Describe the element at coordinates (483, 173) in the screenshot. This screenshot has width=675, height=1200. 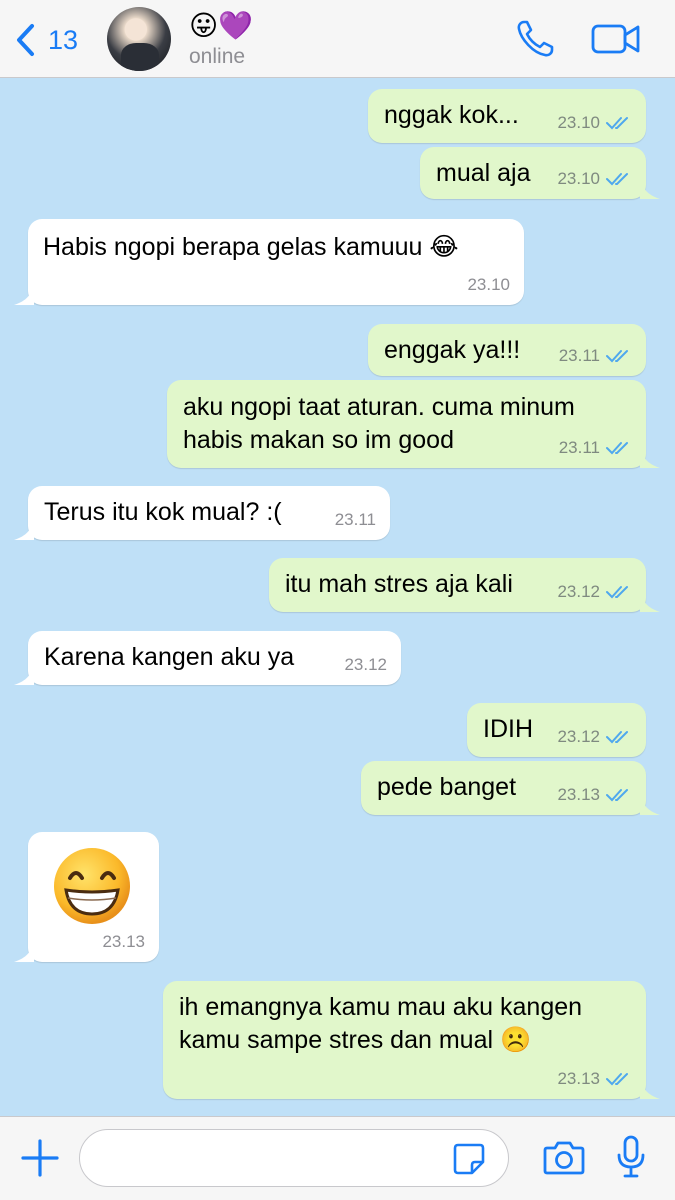
I see `message-text: mual aja` at that location.